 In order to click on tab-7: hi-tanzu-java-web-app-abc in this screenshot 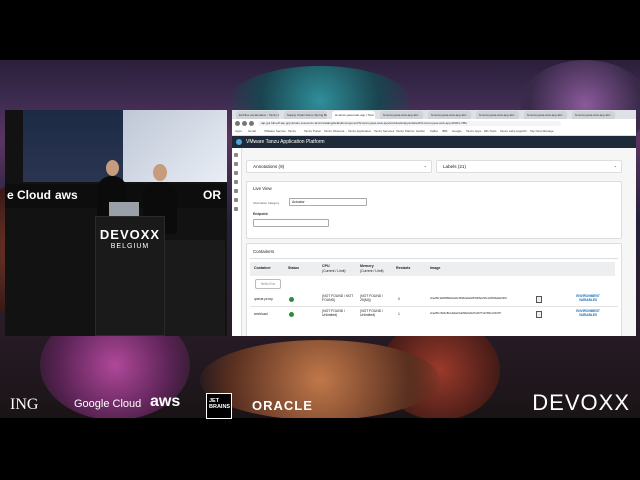, I will do `click(545, 115)`.